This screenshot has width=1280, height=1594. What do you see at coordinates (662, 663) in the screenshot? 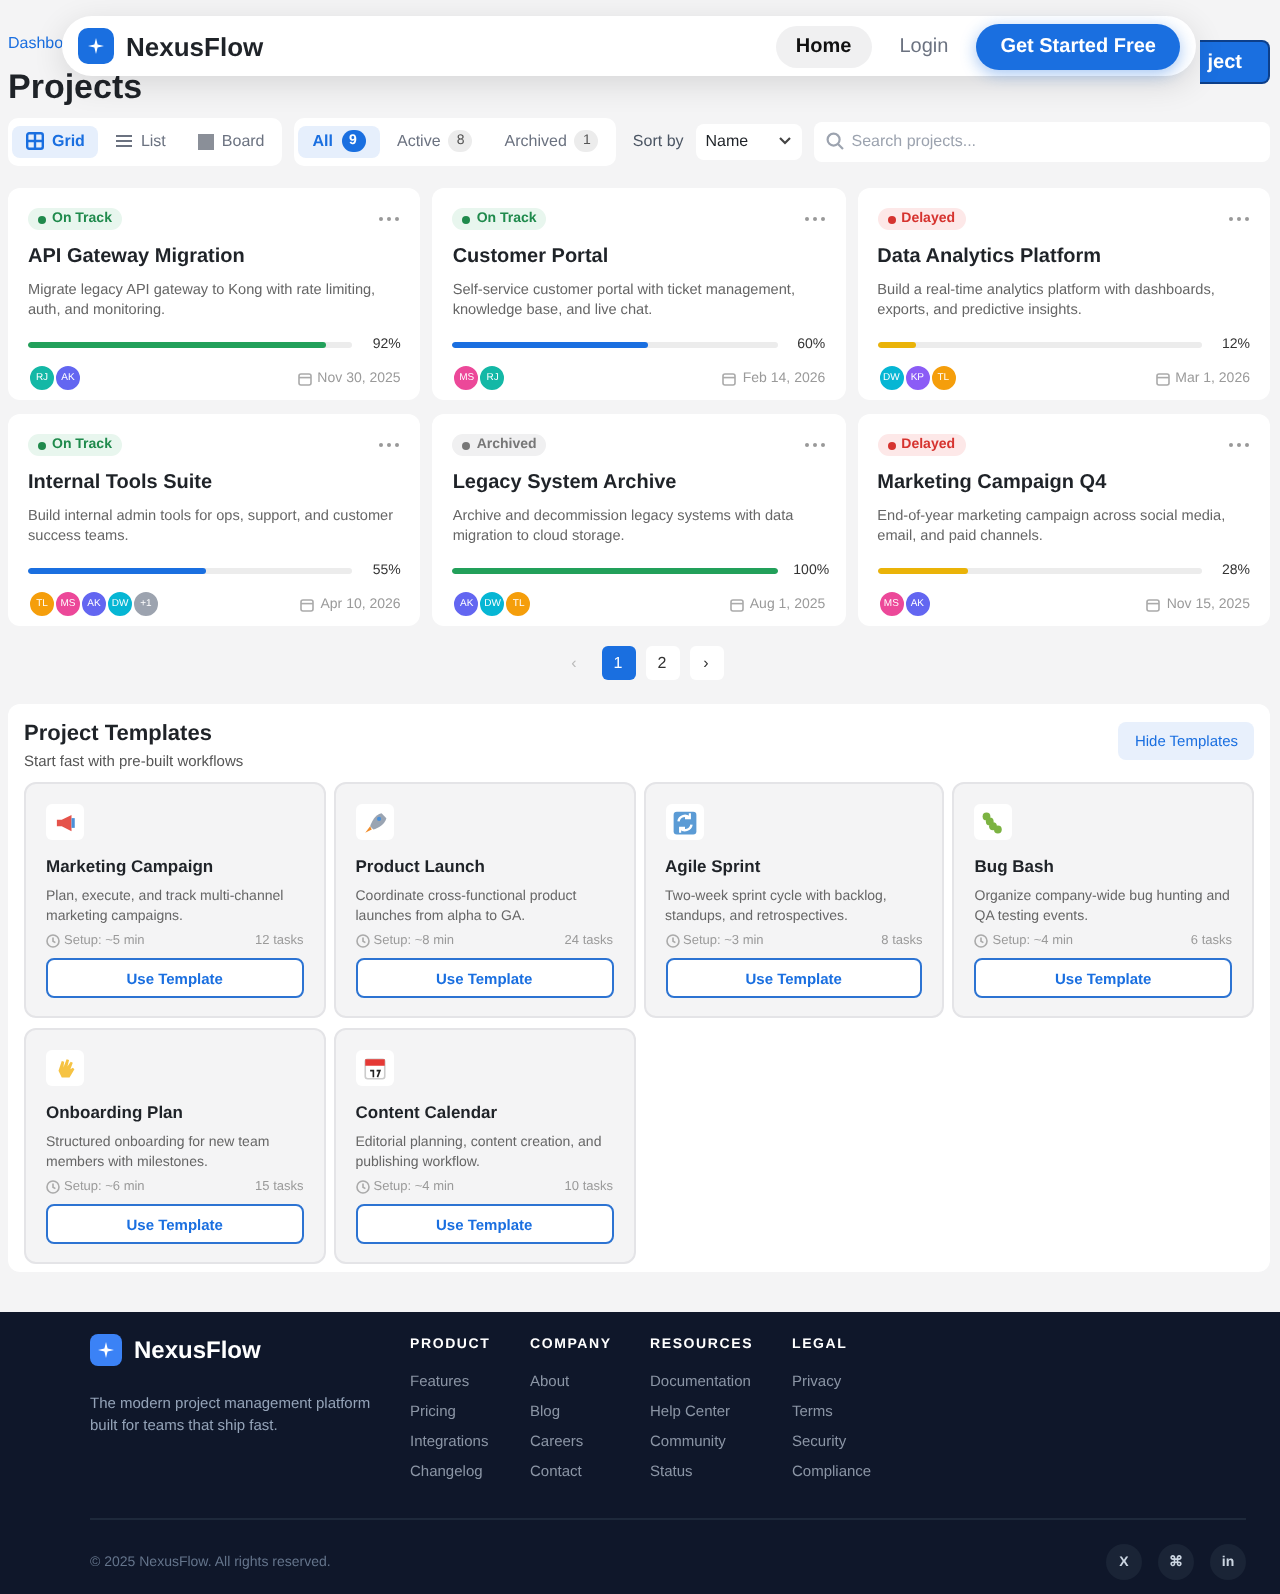
I see `page-button: 2` at bounding box center [662, 663].